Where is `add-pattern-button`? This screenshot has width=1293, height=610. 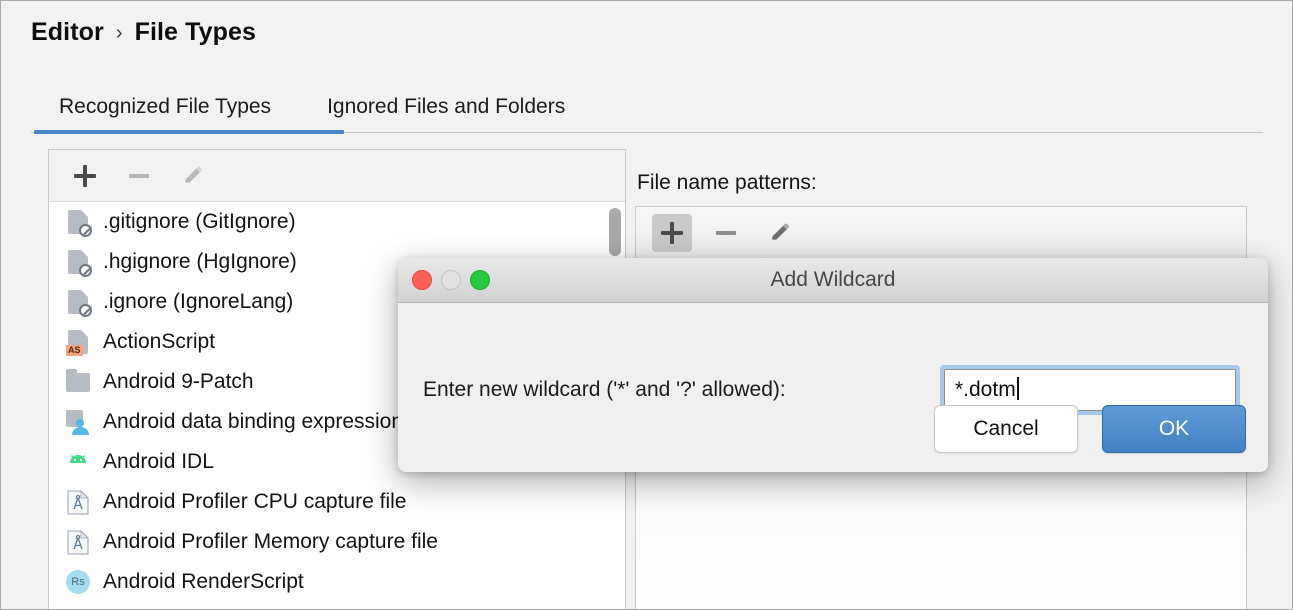 add-pattern-button is located at coordinates (672, 232).